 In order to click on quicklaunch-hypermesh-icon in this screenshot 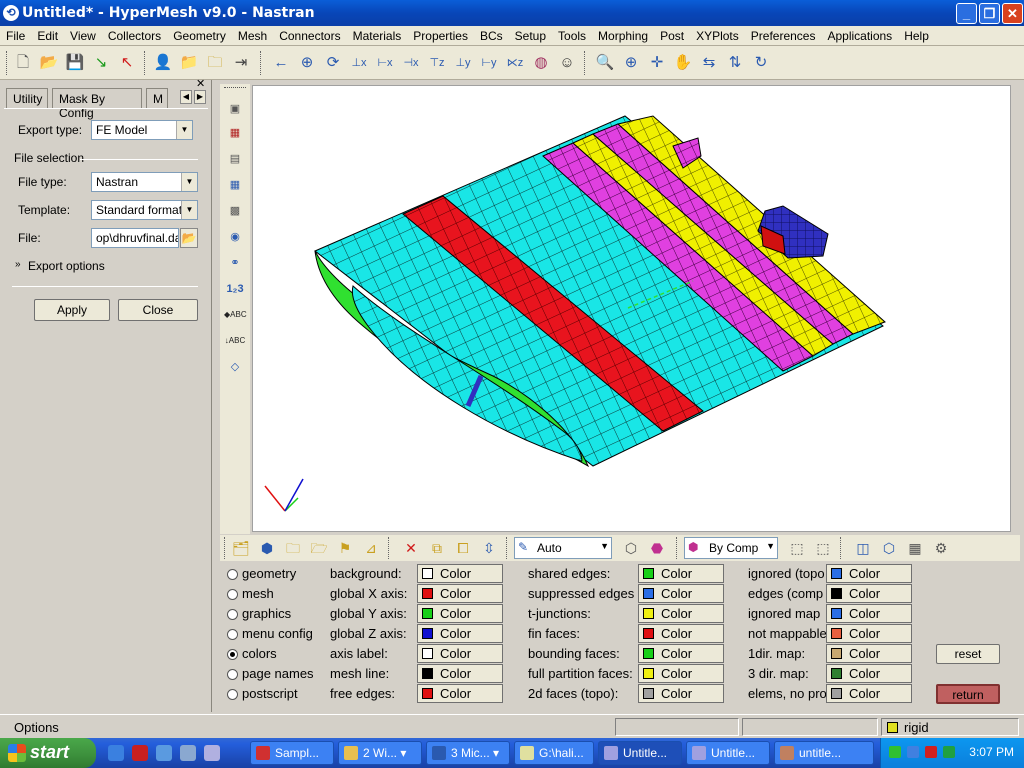, I will do `click(212, 753)`.